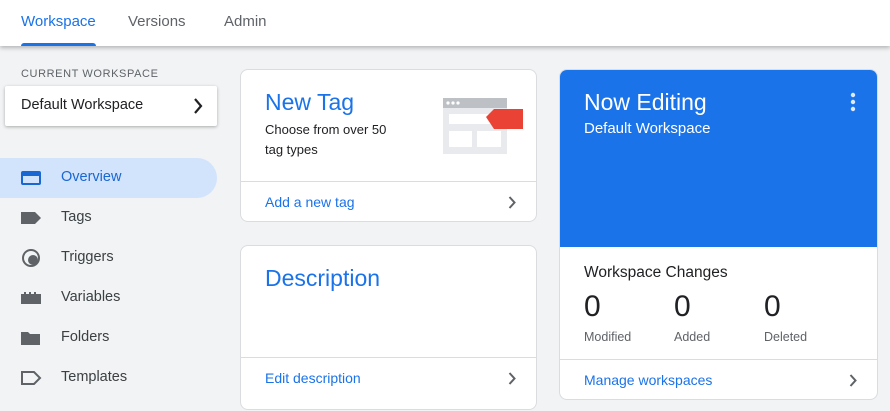 This screenshot has width=890, height=411. I want to click on variables-icon, so click(31, 298).